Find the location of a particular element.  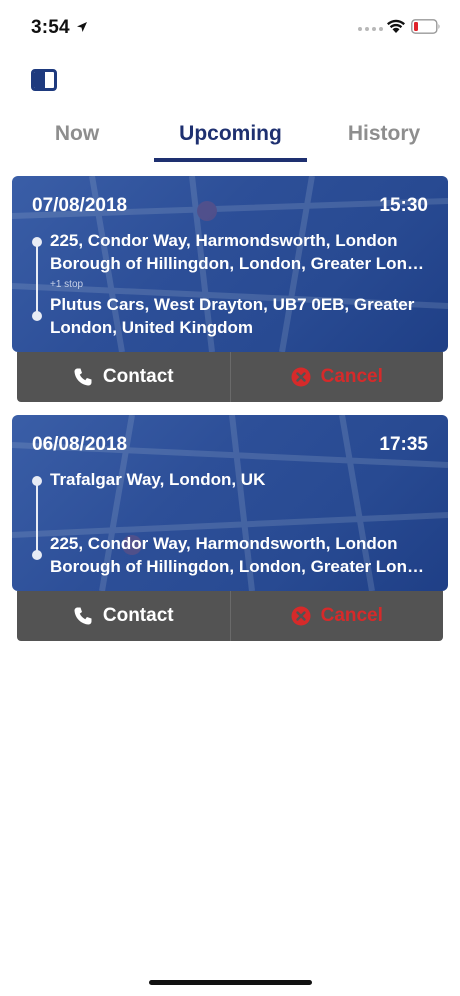

battery-icon is located at coordinates (425, 26).